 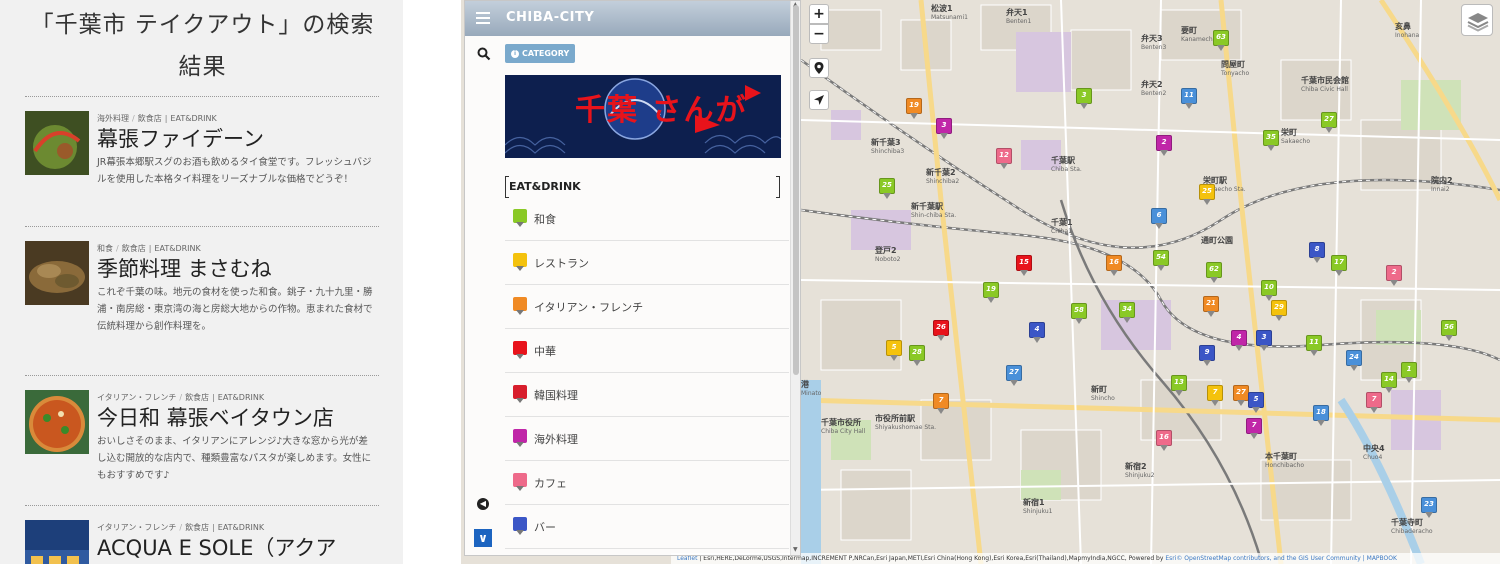 What do you see at coordinates (1279, 311) in the screenshot?
I see `map-marker: 29` at bounding box center [1279, 311].